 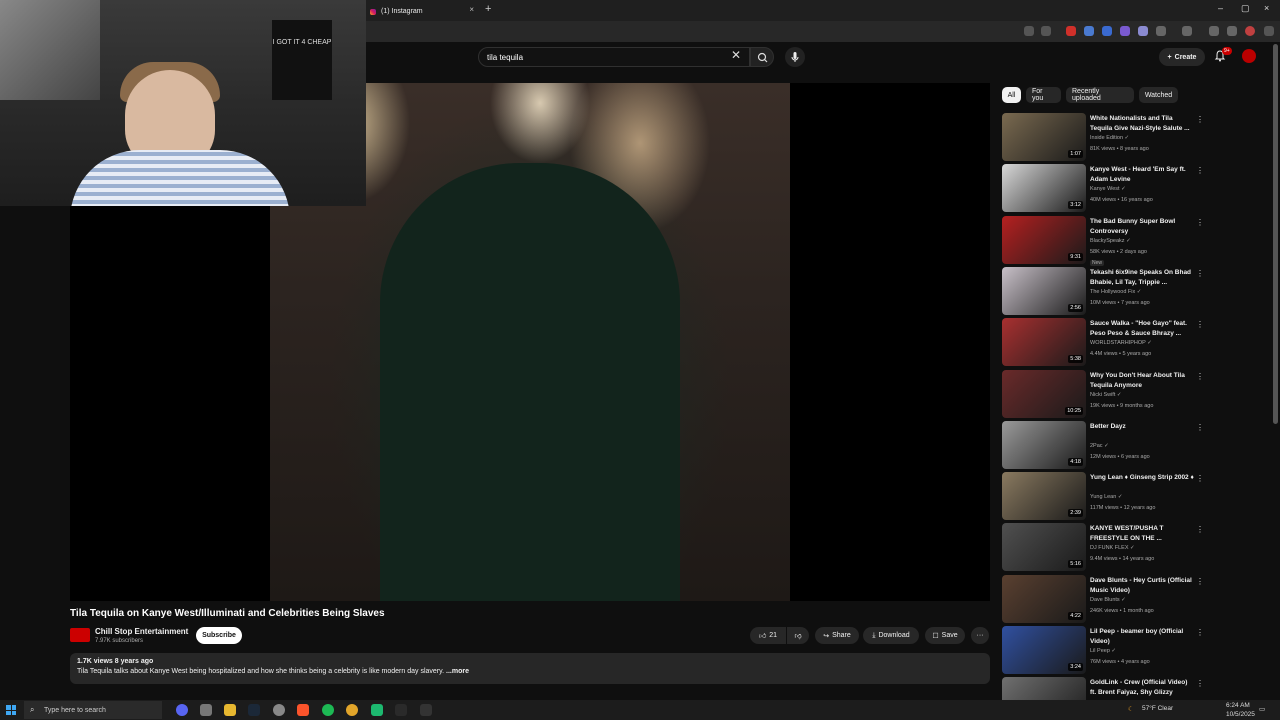 I want to click on video-thumbnail: 3:12, so click(x=1044, y=188).